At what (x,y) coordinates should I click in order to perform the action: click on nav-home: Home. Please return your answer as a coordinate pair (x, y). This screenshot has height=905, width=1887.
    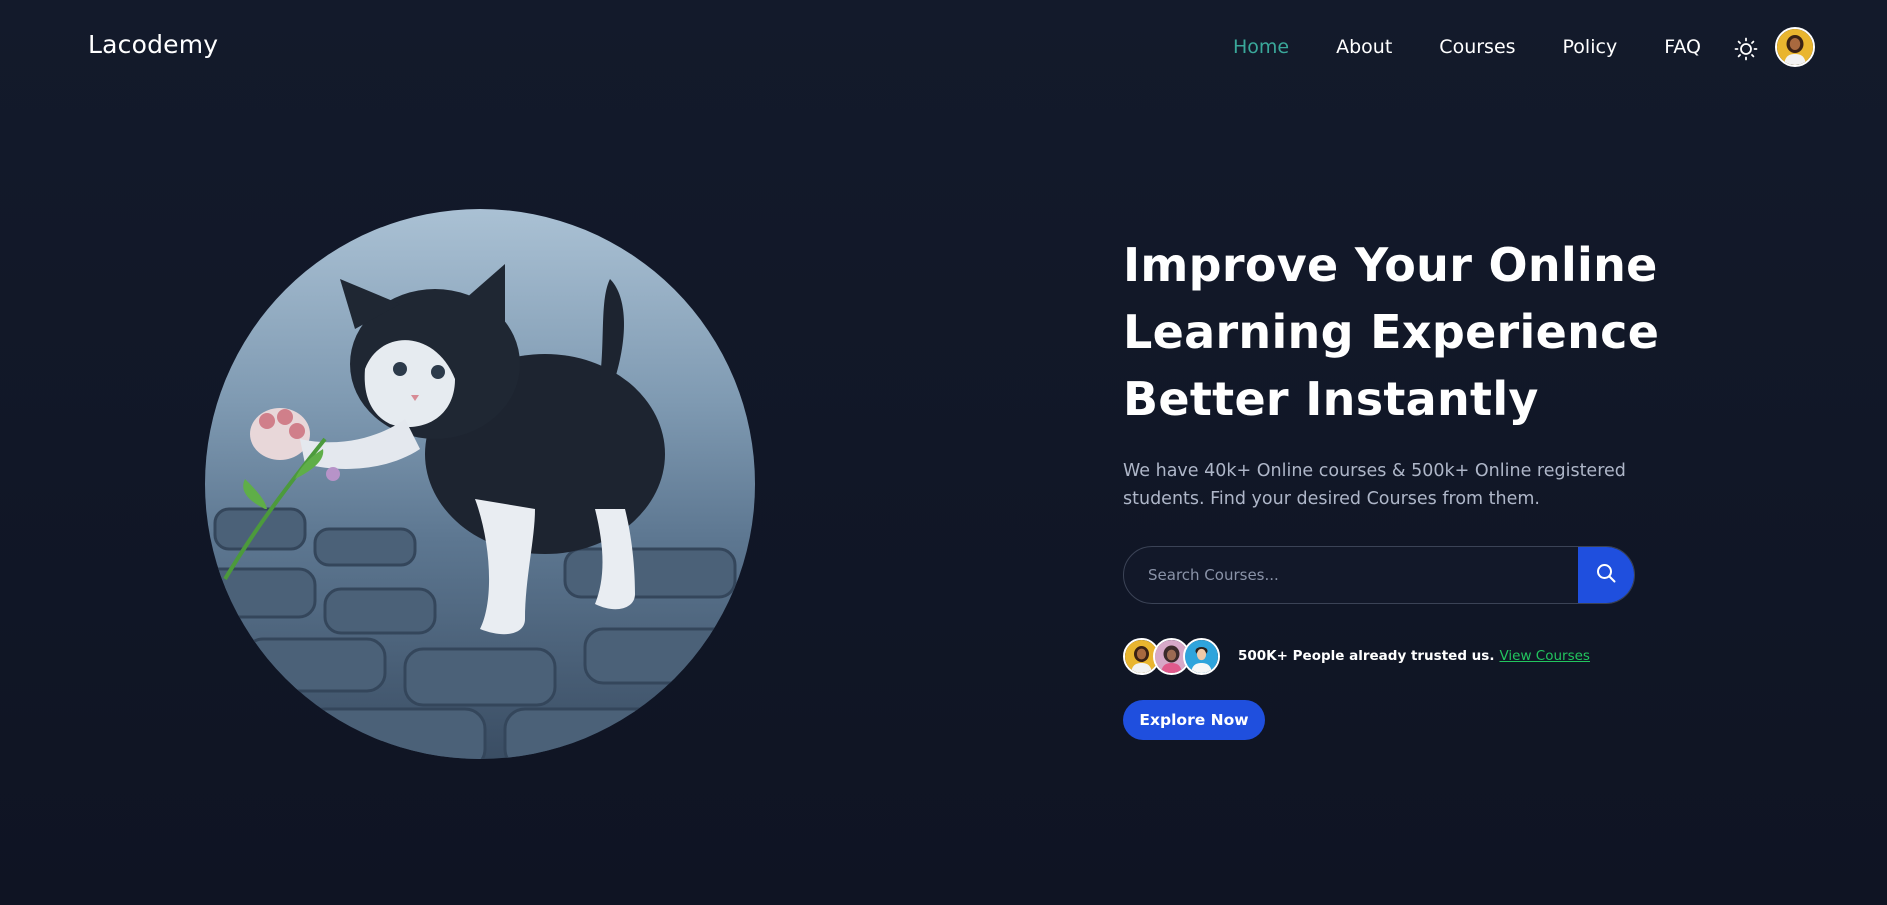
    Looking at the image, I should click on (1261, 47).